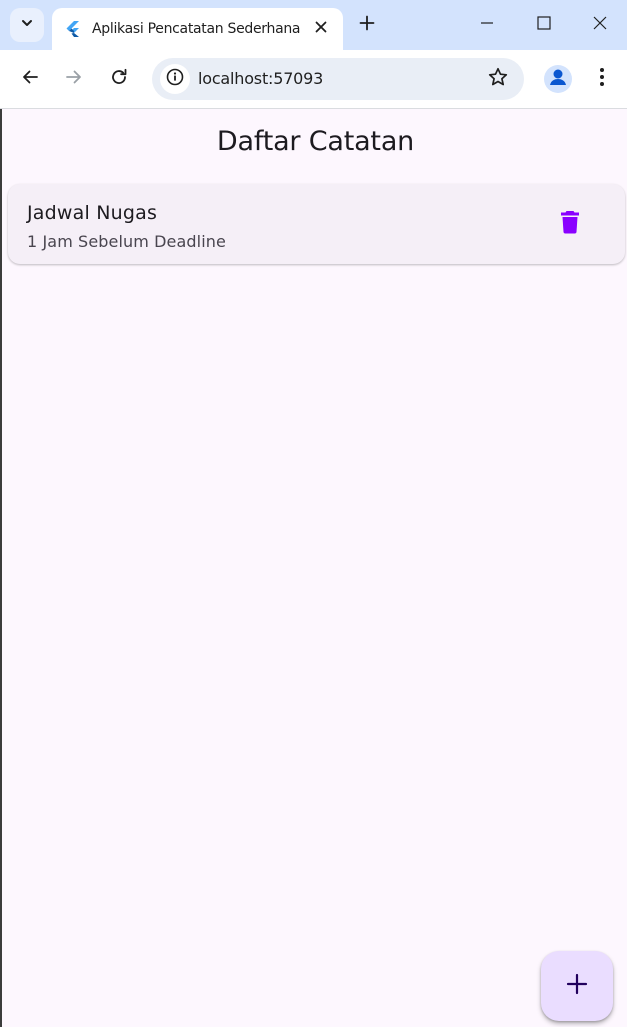 The width and height of the screenshot is (627, 1027). I want to click on tab-search-button, so click(27, 25).